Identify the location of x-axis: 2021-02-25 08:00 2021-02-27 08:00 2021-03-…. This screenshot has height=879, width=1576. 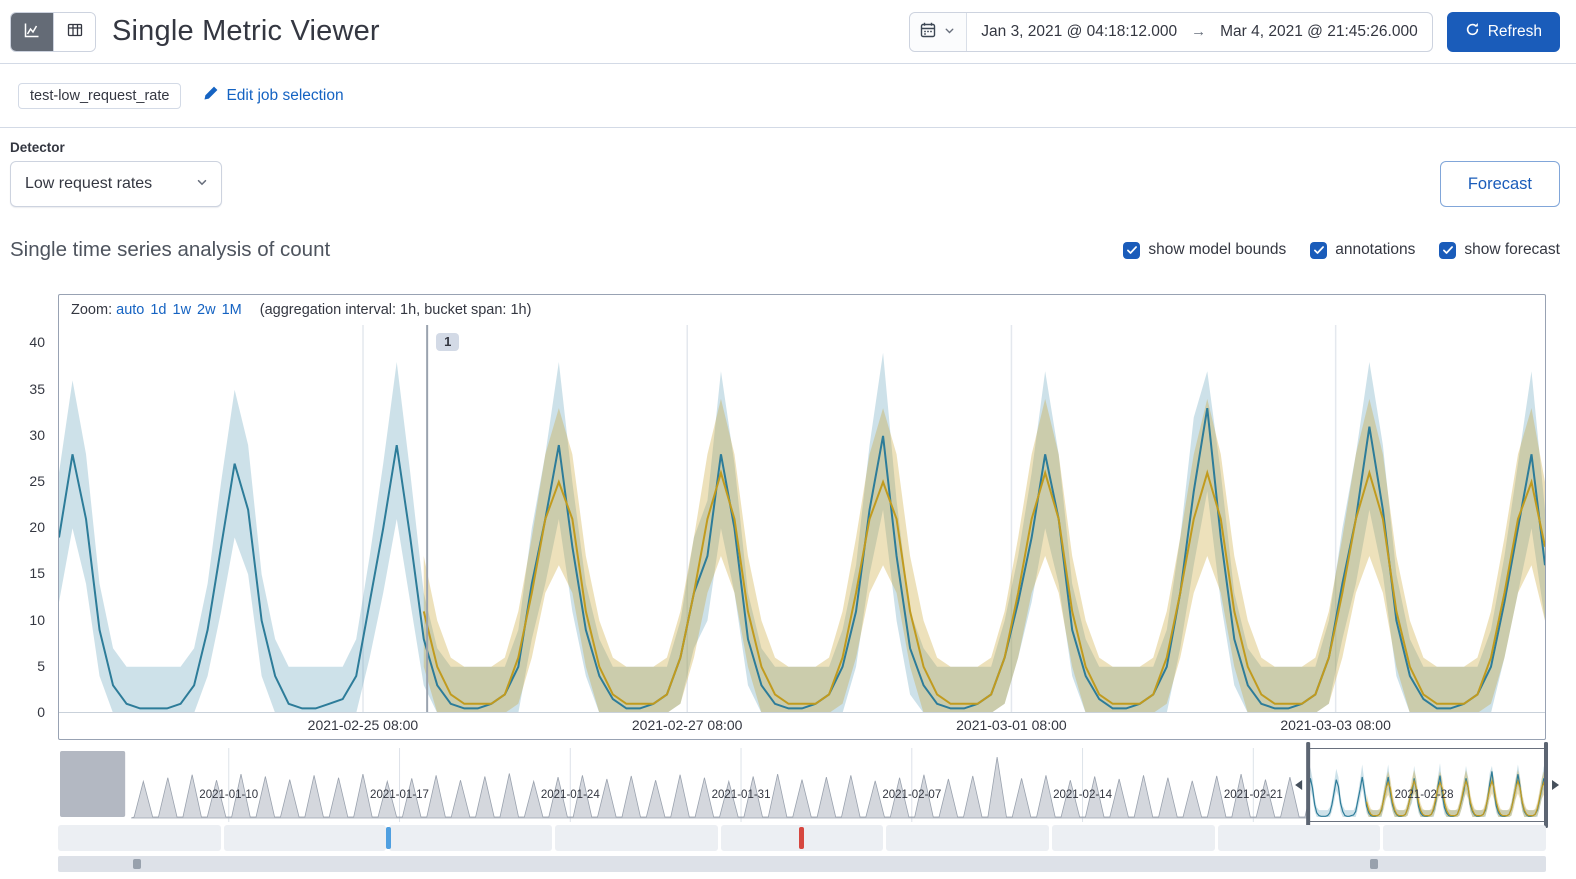
(802, 726).